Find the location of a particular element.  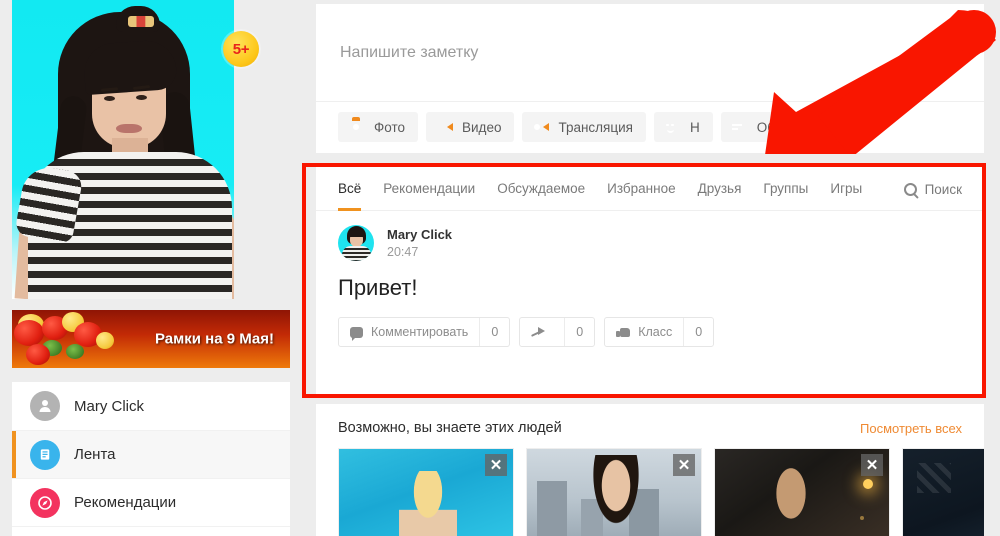

add-photo-button: Фото is located at coordinates (378, 127).